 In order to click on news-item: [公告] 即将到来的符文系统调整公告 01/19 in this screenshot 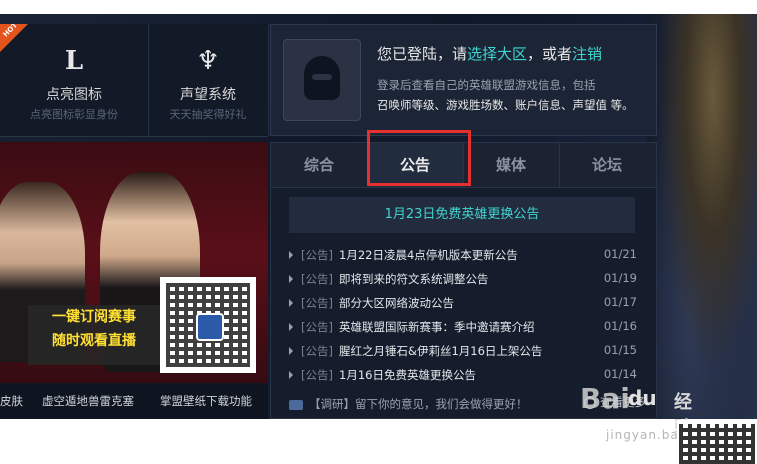, I will do `click(463, 279)`.